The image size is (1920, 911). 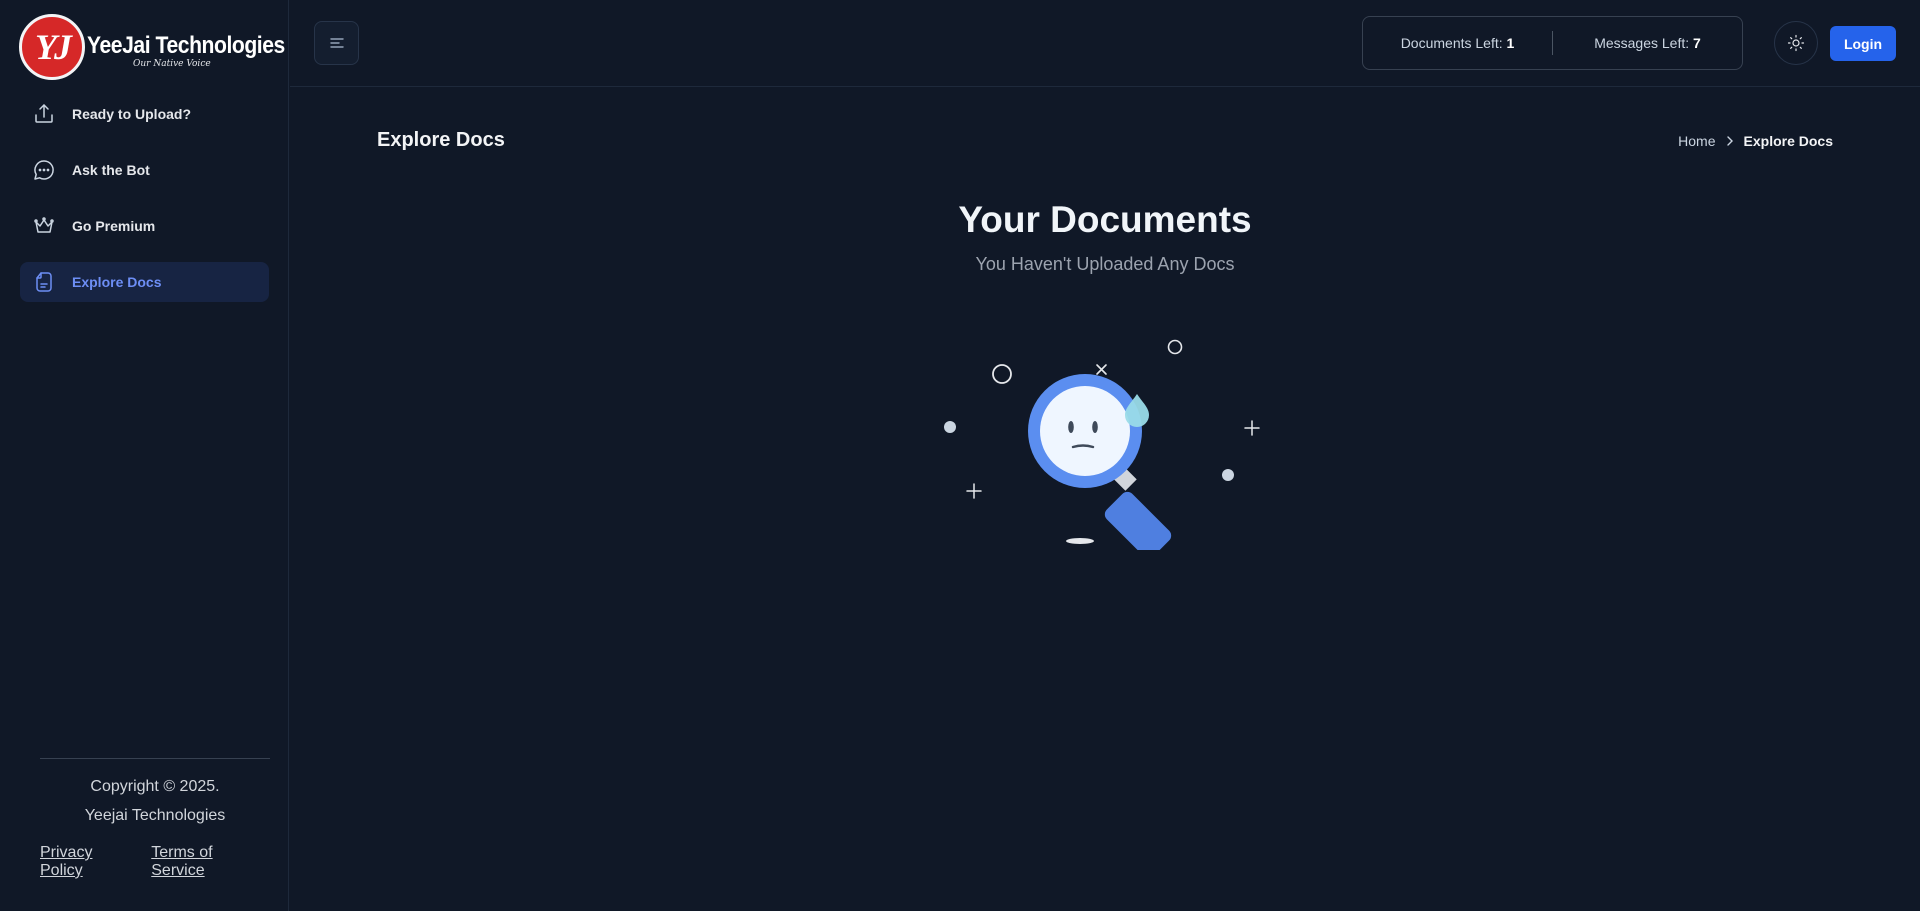 I want to click on terms-of-service-link: Terms of Service, so click(x=210, y=862).